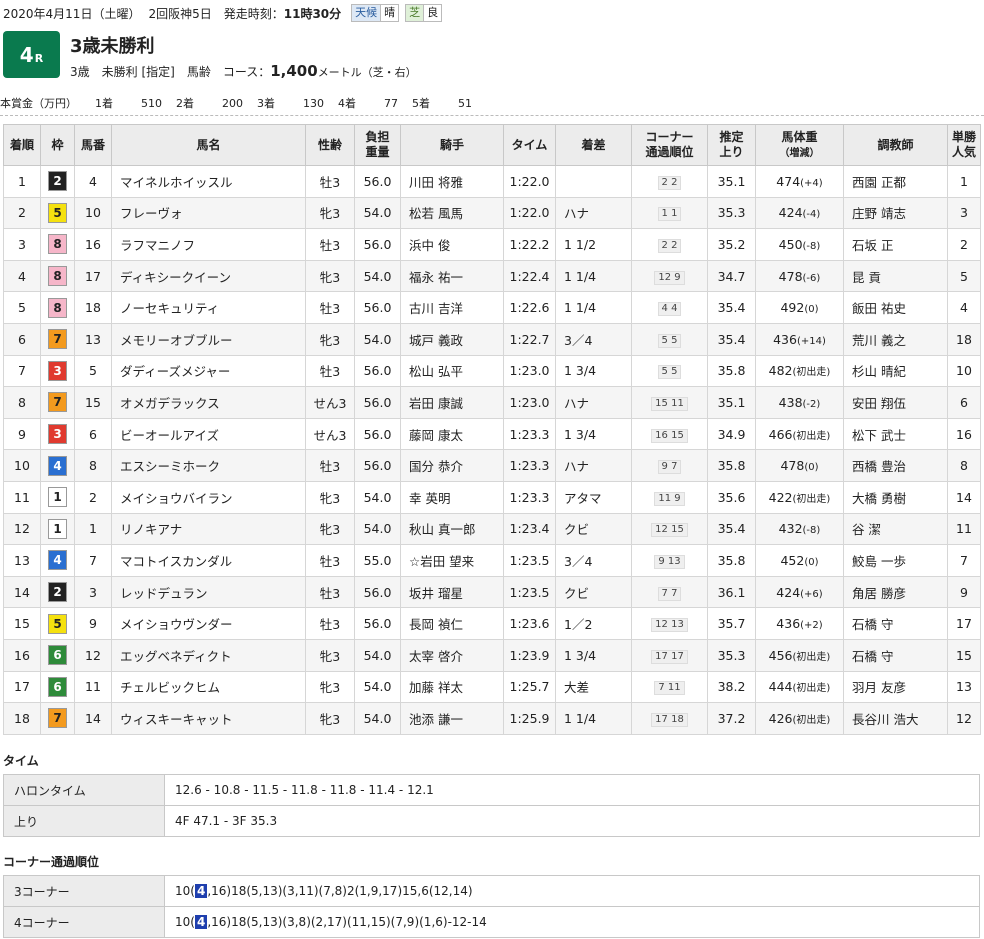  Describe the element at coordinates (452, 434) in the screenshot. I see `jockey-link: 藤岡 康太` at that location.